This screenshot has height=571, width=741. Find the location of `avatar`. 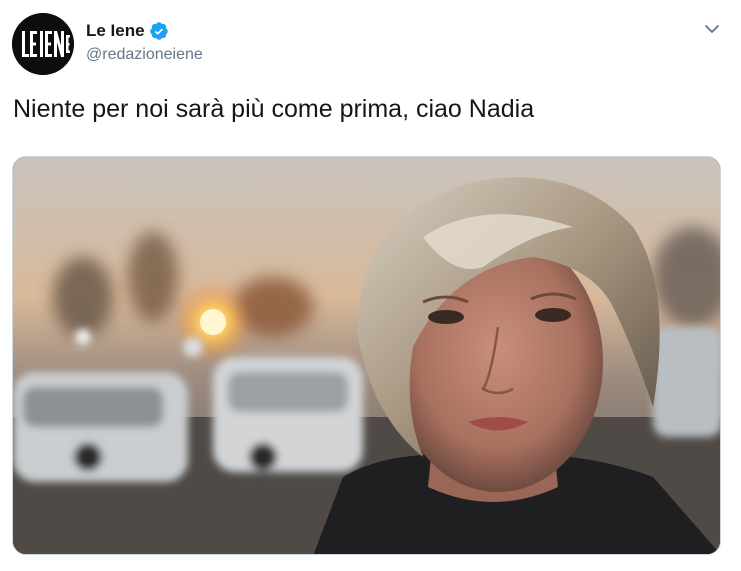

avatar is located at coordinates (43, 44).